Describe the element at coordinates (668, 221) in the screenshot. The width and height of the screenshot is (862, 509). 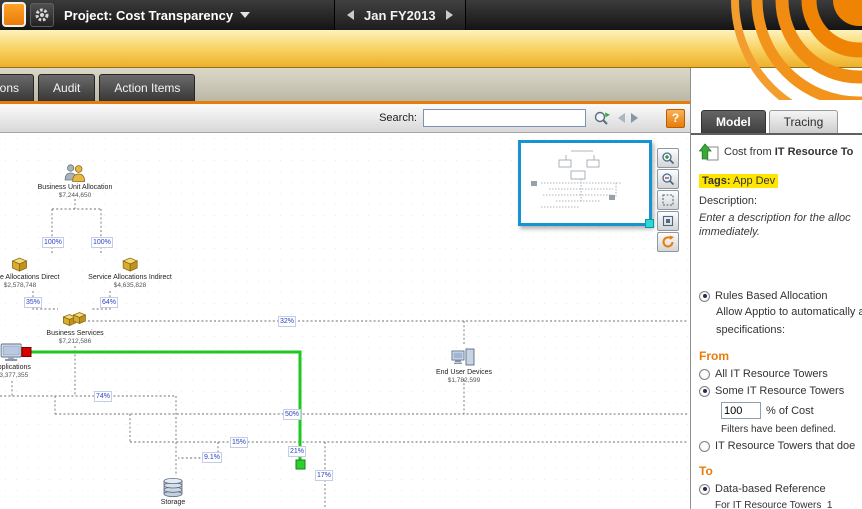
I see `zoom-selection-button` at that location.